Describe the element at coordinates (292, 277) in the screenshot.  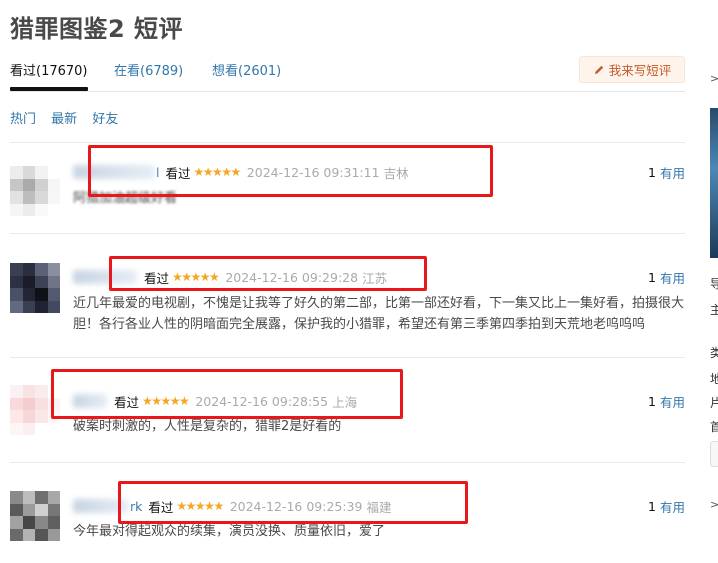
I see `comment-time: 2024-12-16 09:29:28` at that location.